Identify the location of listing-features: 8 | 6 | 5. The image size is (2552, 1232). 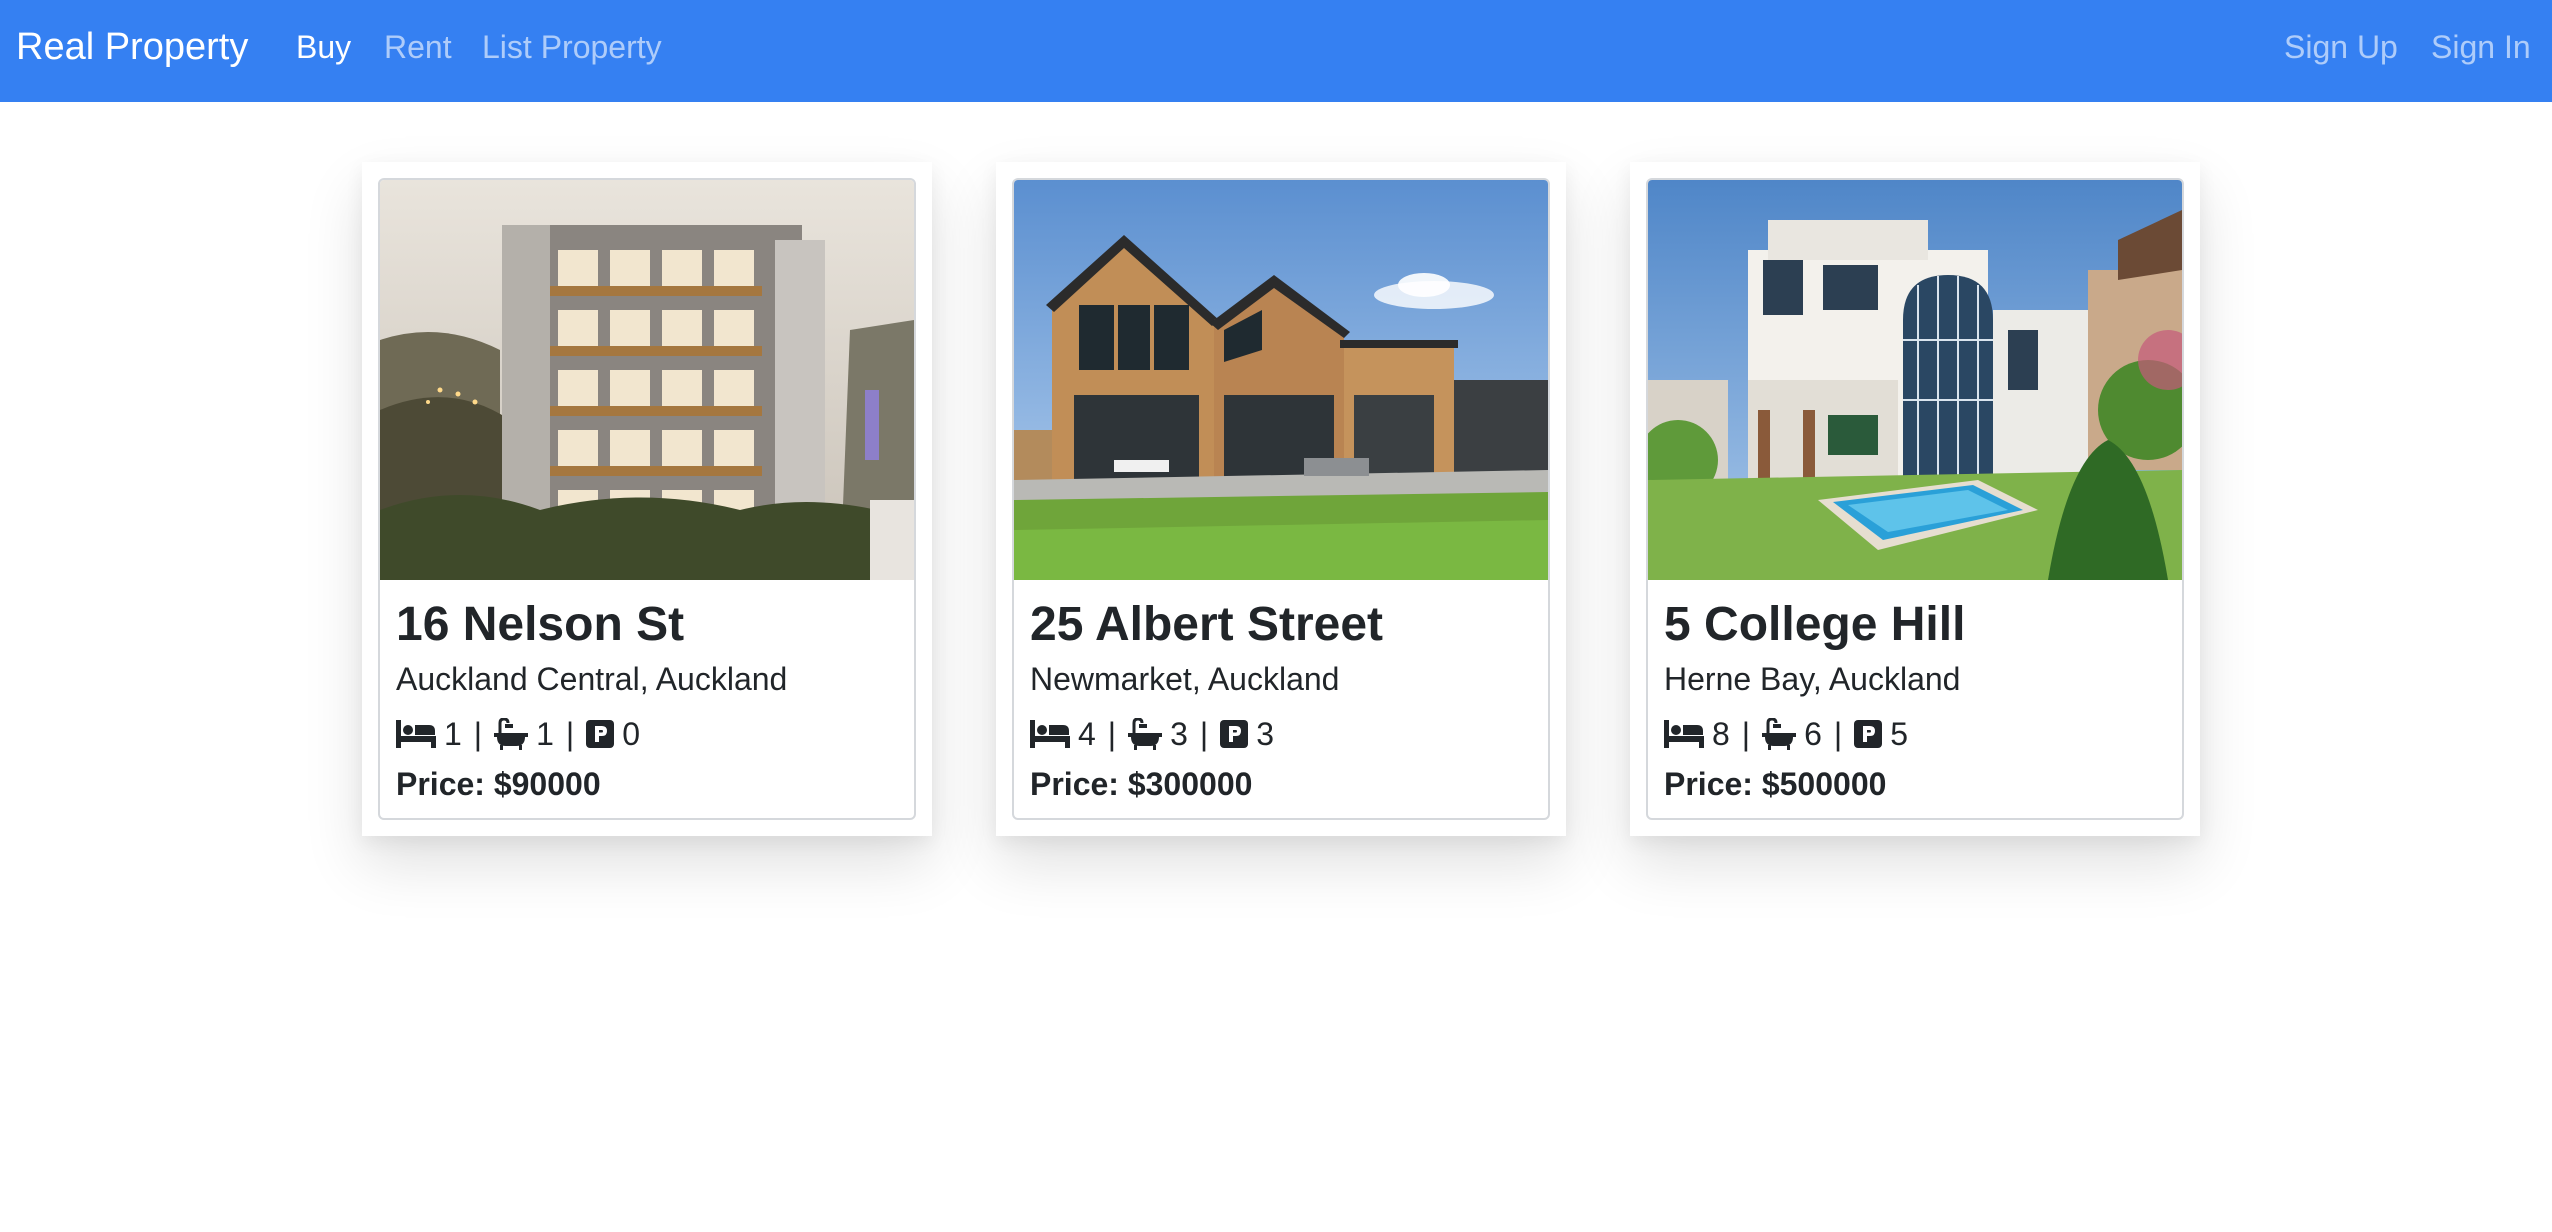
(1915, 734).